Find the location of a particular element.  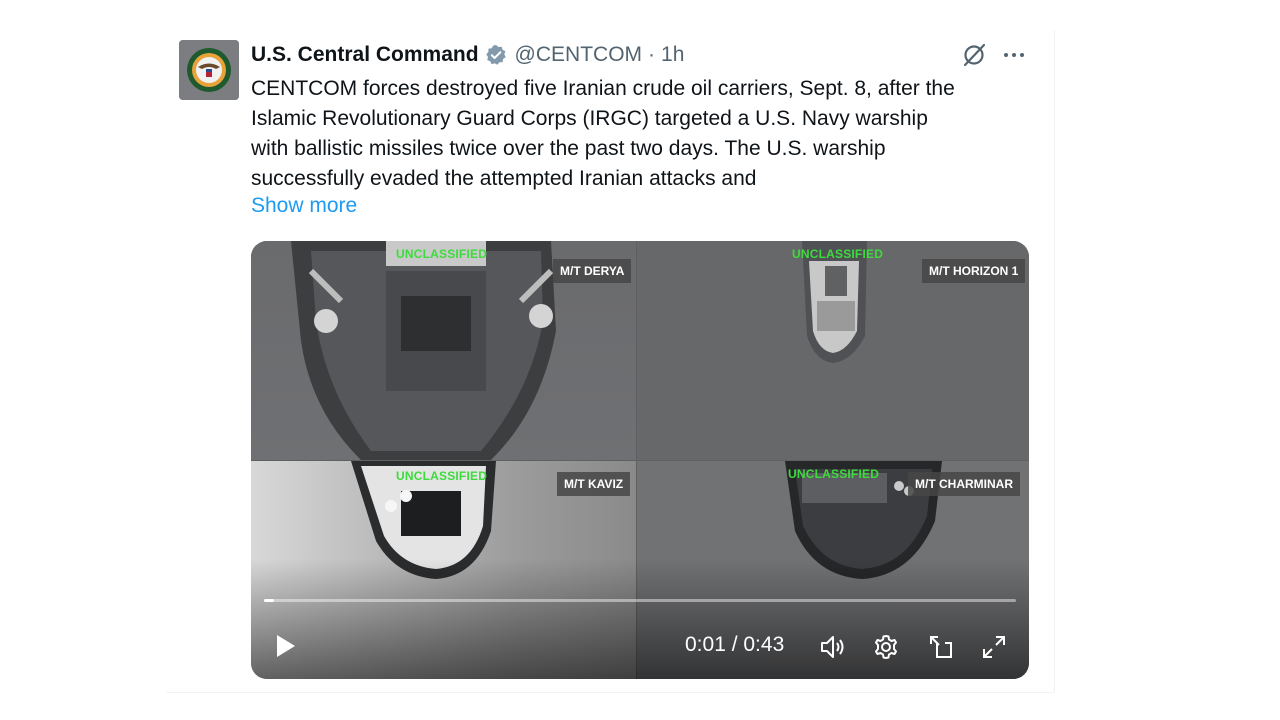

video-quadrant-horizon: UNCLASSIFIED M/T HORIZON 1 is located at coordinates (833, 350).